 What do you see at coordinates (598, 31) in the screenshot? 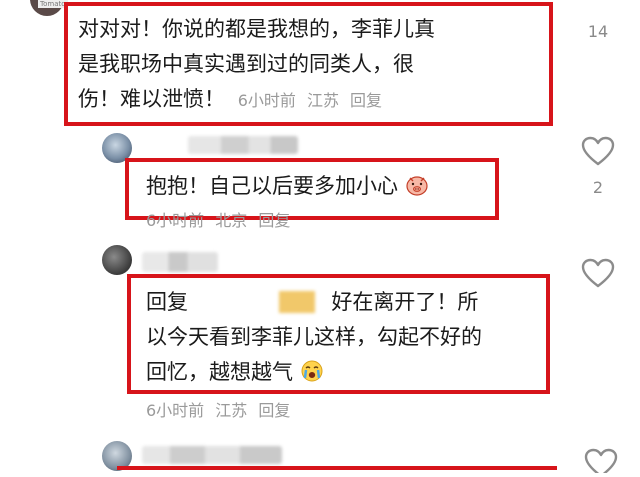
I see `like-count: 14` at bounding box center [598, 31].